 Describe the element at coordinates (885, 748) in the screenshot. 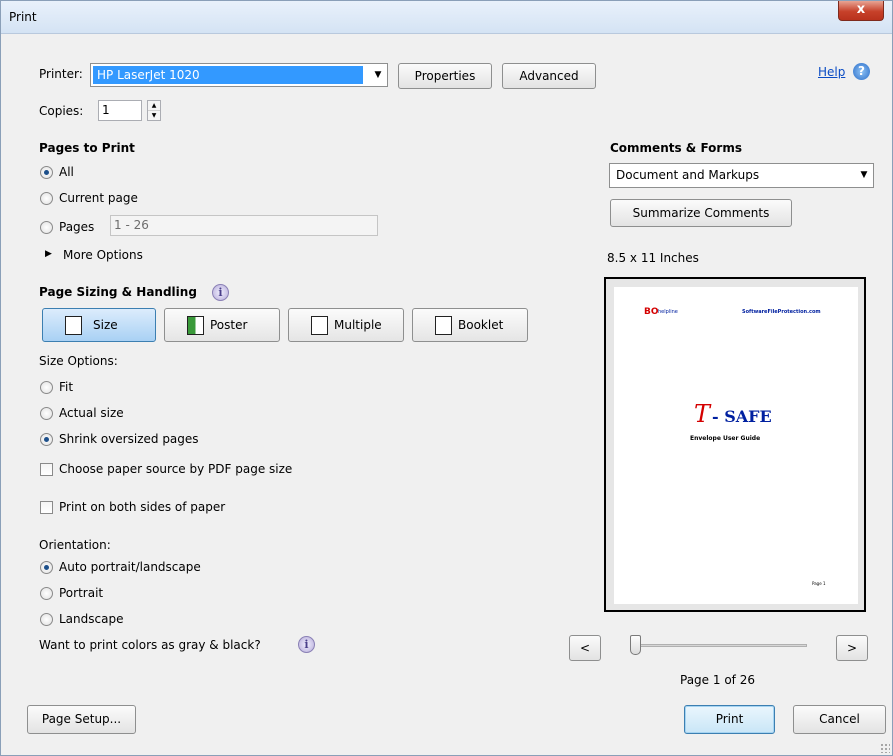

I see `resize-grip` at that location.